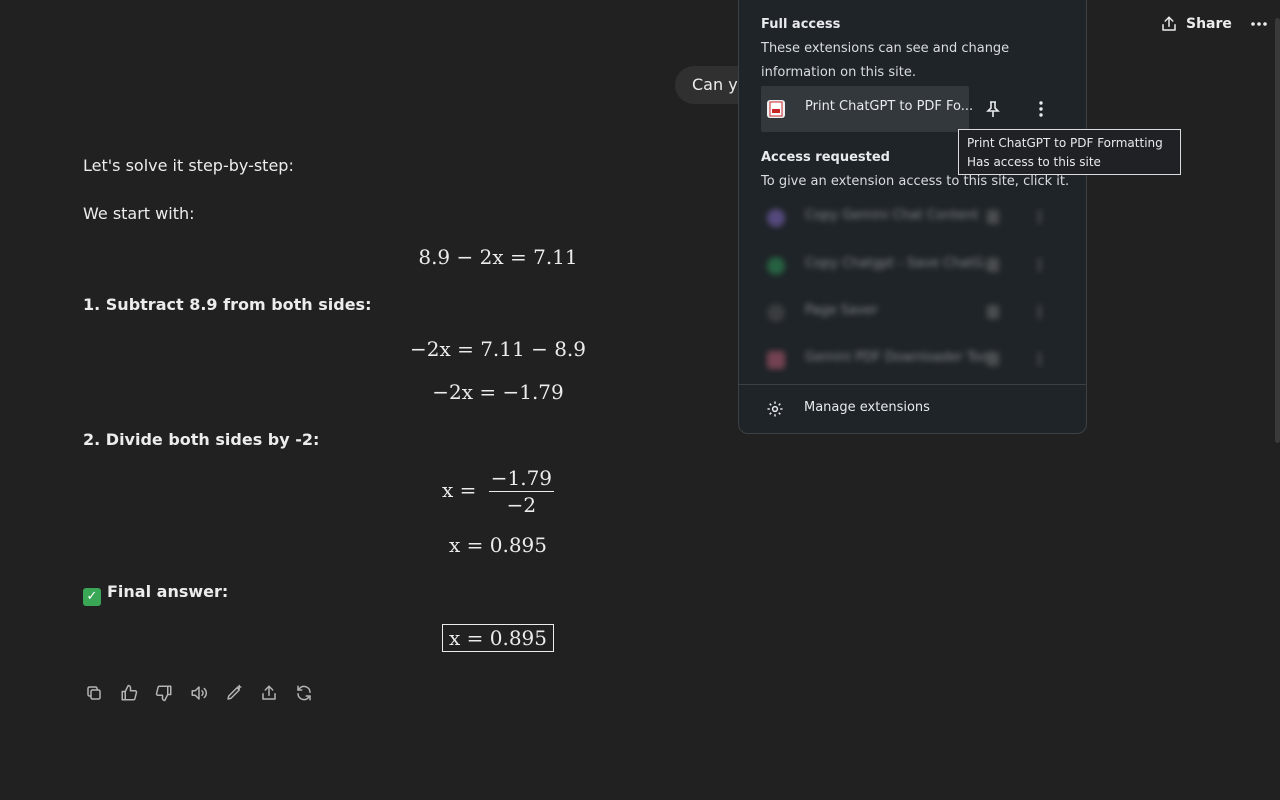  I want to click on equation-4: x = −1.79 −2, so click(498, 491).